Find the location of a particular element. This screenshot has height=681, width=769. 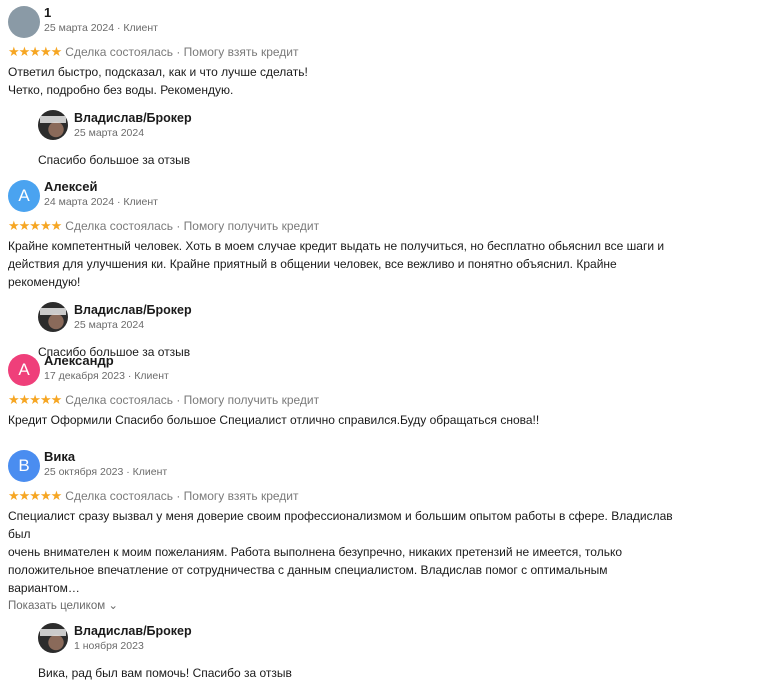

review-text-line: Четко, подробно без воды. Рекомендую. is located at coordinates (121, 90).